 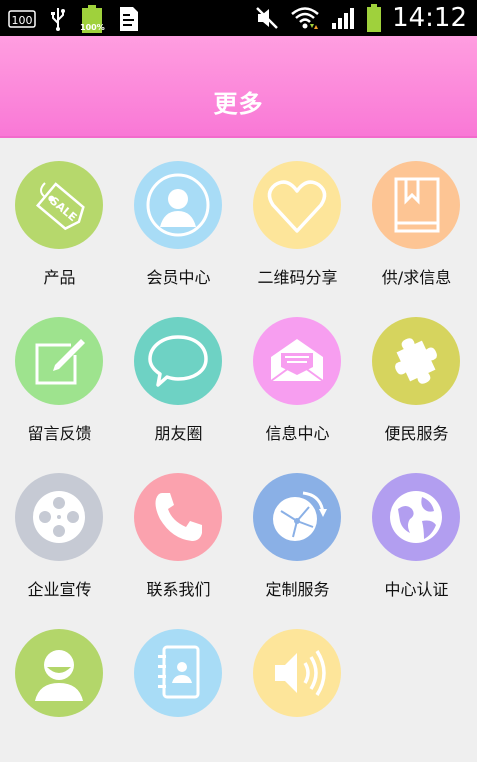 What do you see at coordinates (178, 205) in the screenshot?
I see `member-avatar-icon` at bounding box center [178, 205].